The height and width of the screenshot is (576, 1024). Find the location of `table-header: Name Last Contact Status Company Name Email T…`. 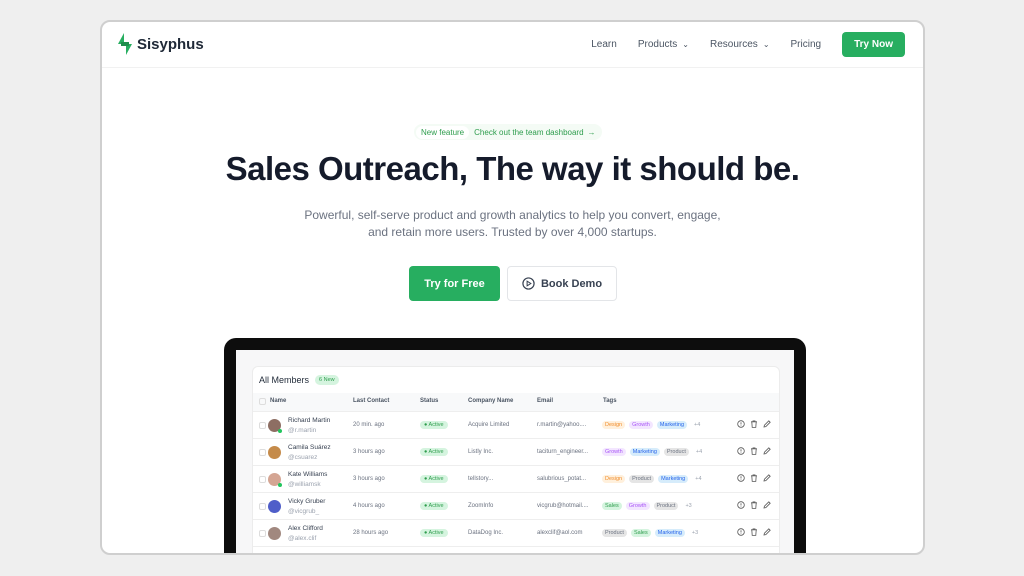

table-header: Name Last Contact Status Company Name Email T… is located at coordinates (516, 402).